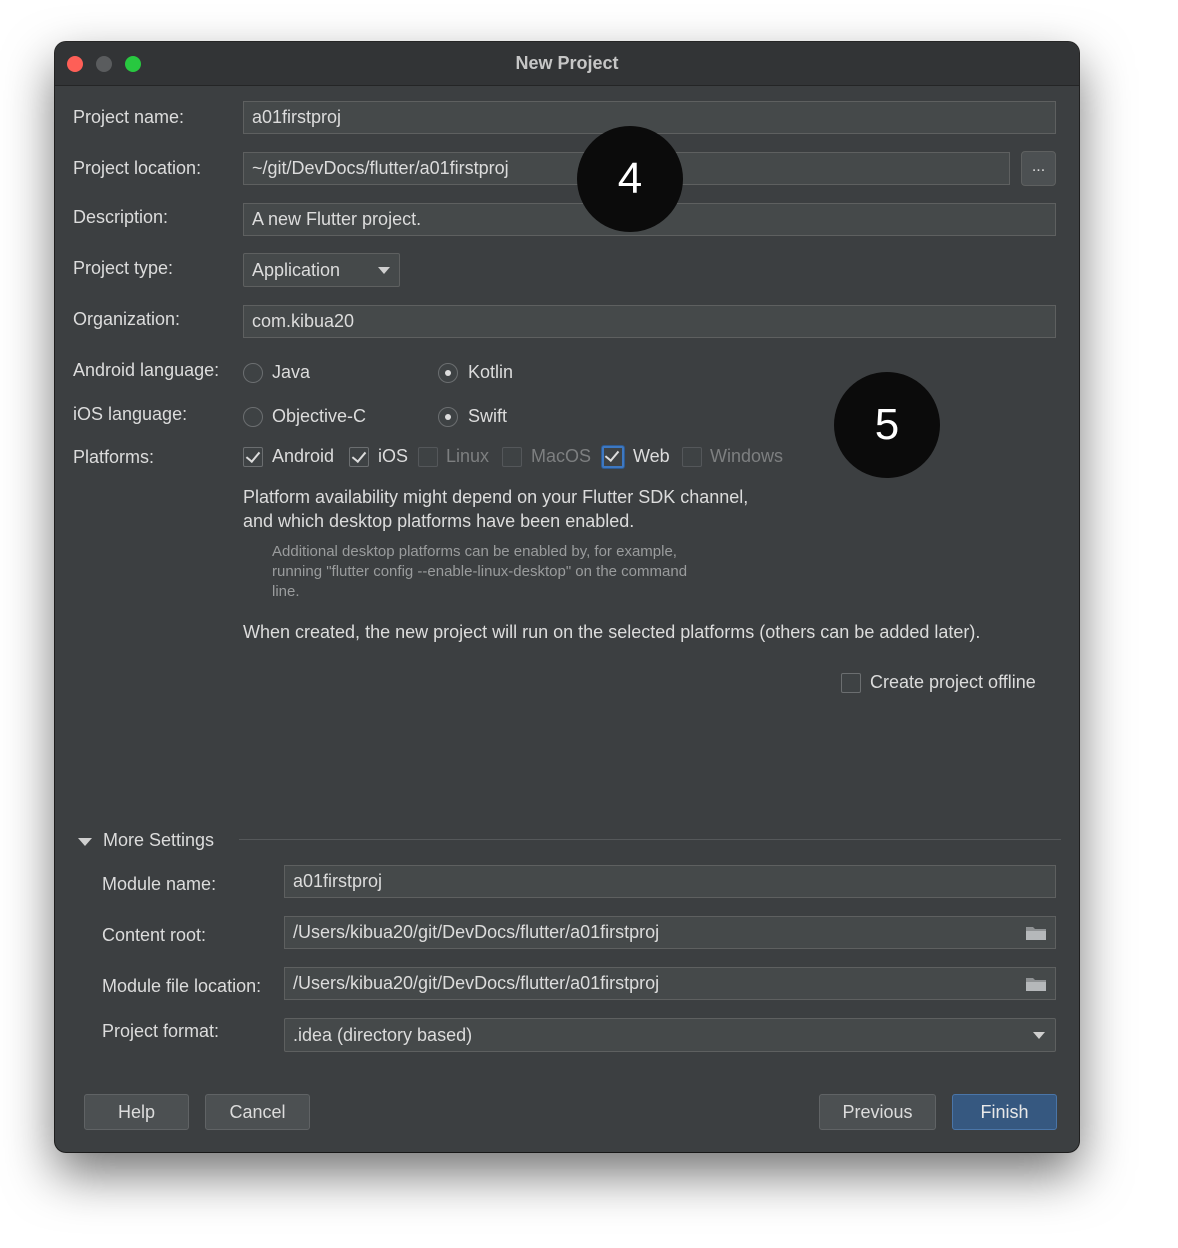 This screenshot has height=1248, width=1178. What do you see at coordinates (85, 842) in the screenshot?
I see `collapse-triangle-icon` at bounding box center [85, 842].